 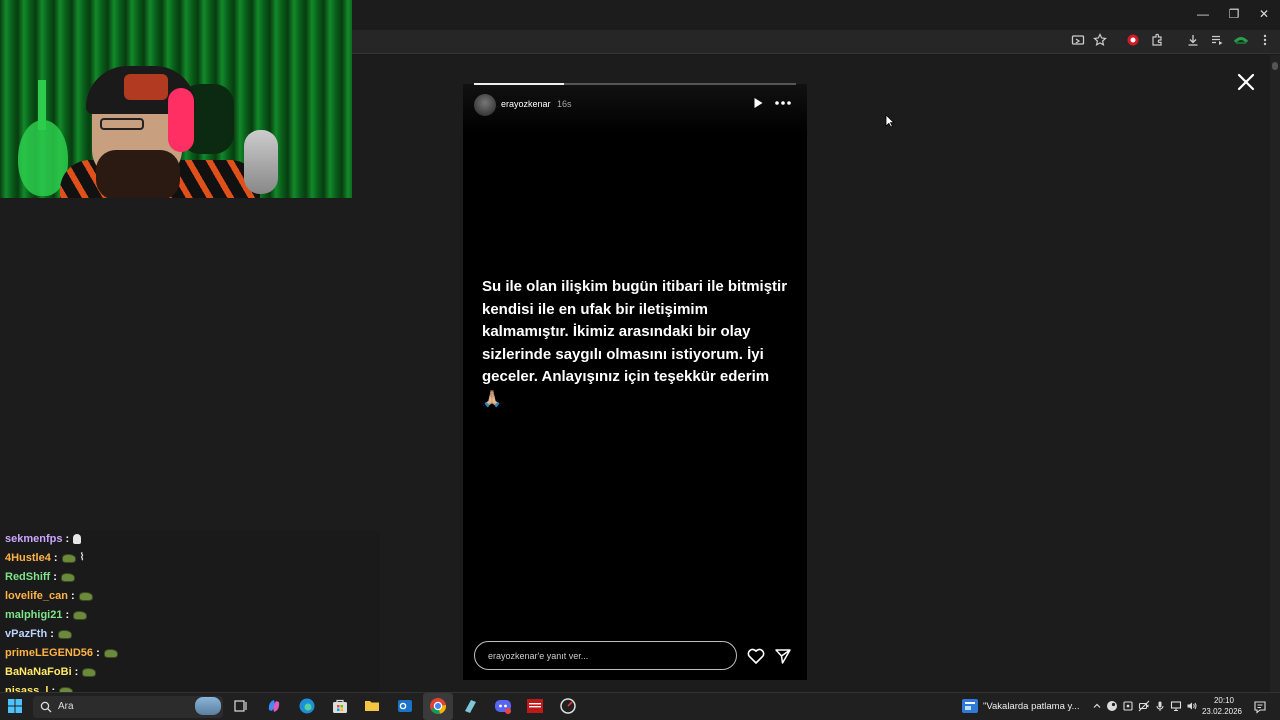 I want to click on store-icon, so click(x=340, y=706).